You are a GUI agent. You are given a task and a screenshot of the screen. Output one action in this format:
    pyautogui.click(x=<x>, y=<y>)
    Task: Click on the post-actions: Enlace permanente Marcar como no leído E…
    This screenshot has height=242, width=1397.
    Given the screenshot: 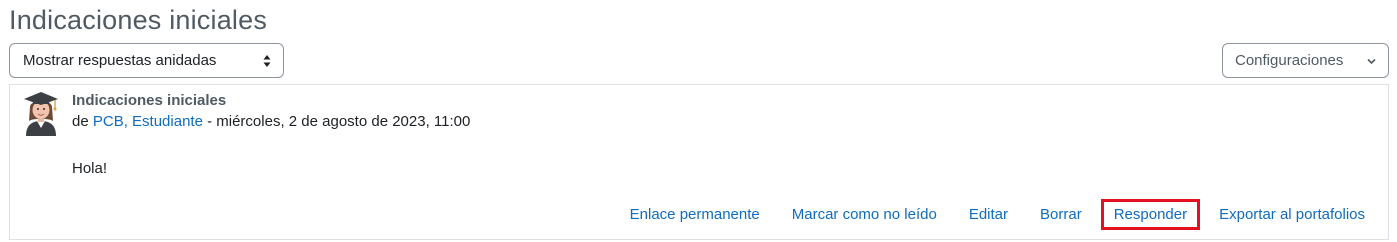 What is the action you would take?
    pyautogui.click(x=1001, y=214)
    